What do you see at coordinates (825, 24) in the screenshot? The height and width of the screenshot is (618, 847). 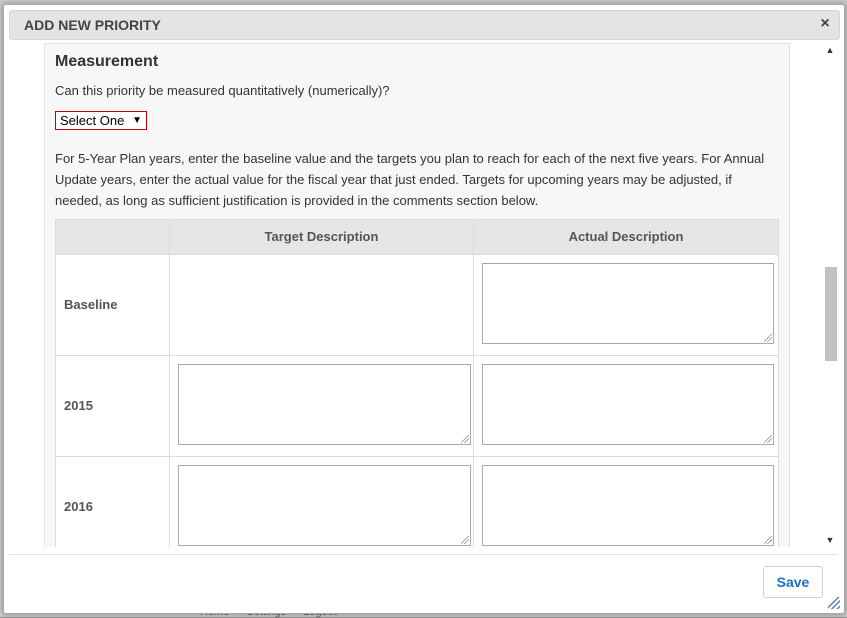 I see `close-icon: ×` at bounding box center [825, 24].